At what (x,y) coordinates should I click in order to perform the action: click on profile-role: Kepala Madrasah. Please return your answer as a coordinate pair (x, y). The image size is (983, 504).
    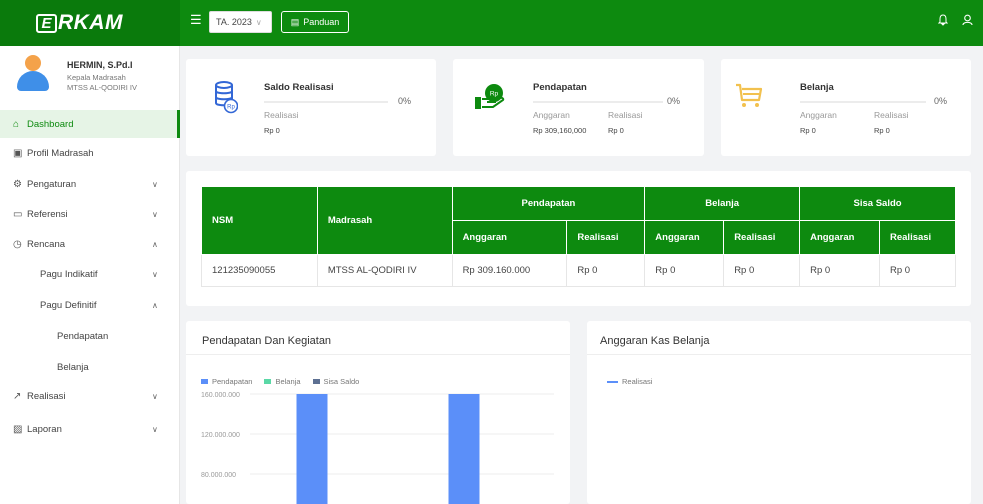
    Looking at the image, I should click on (96, 77).